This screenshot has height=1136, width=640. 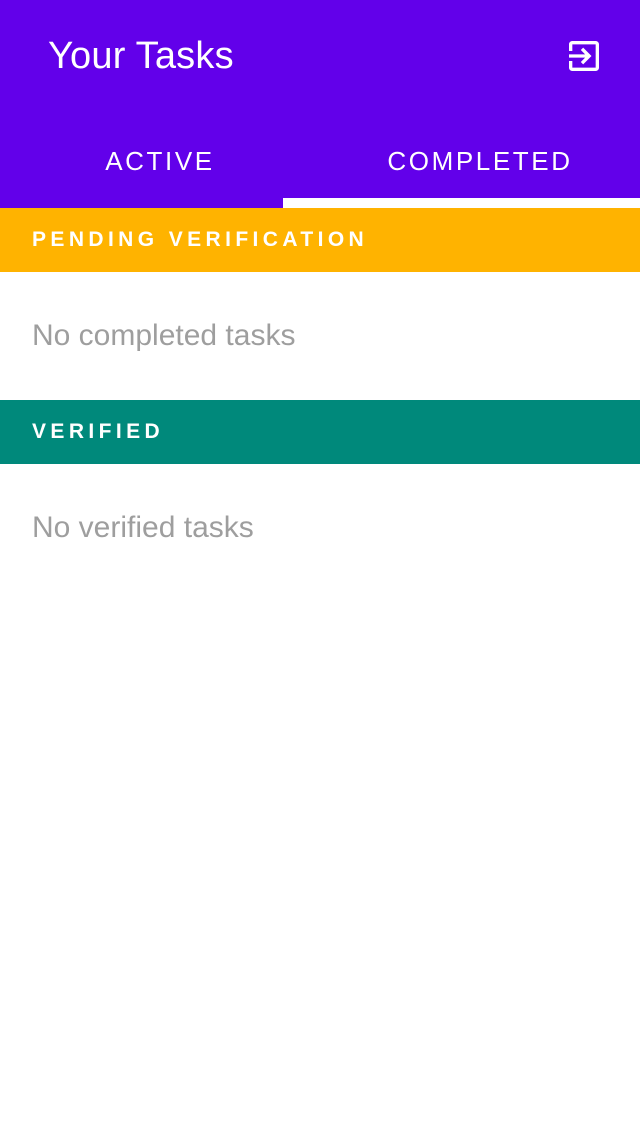 I want to click on selected-tab-indicator, so click(x=461, y=203).